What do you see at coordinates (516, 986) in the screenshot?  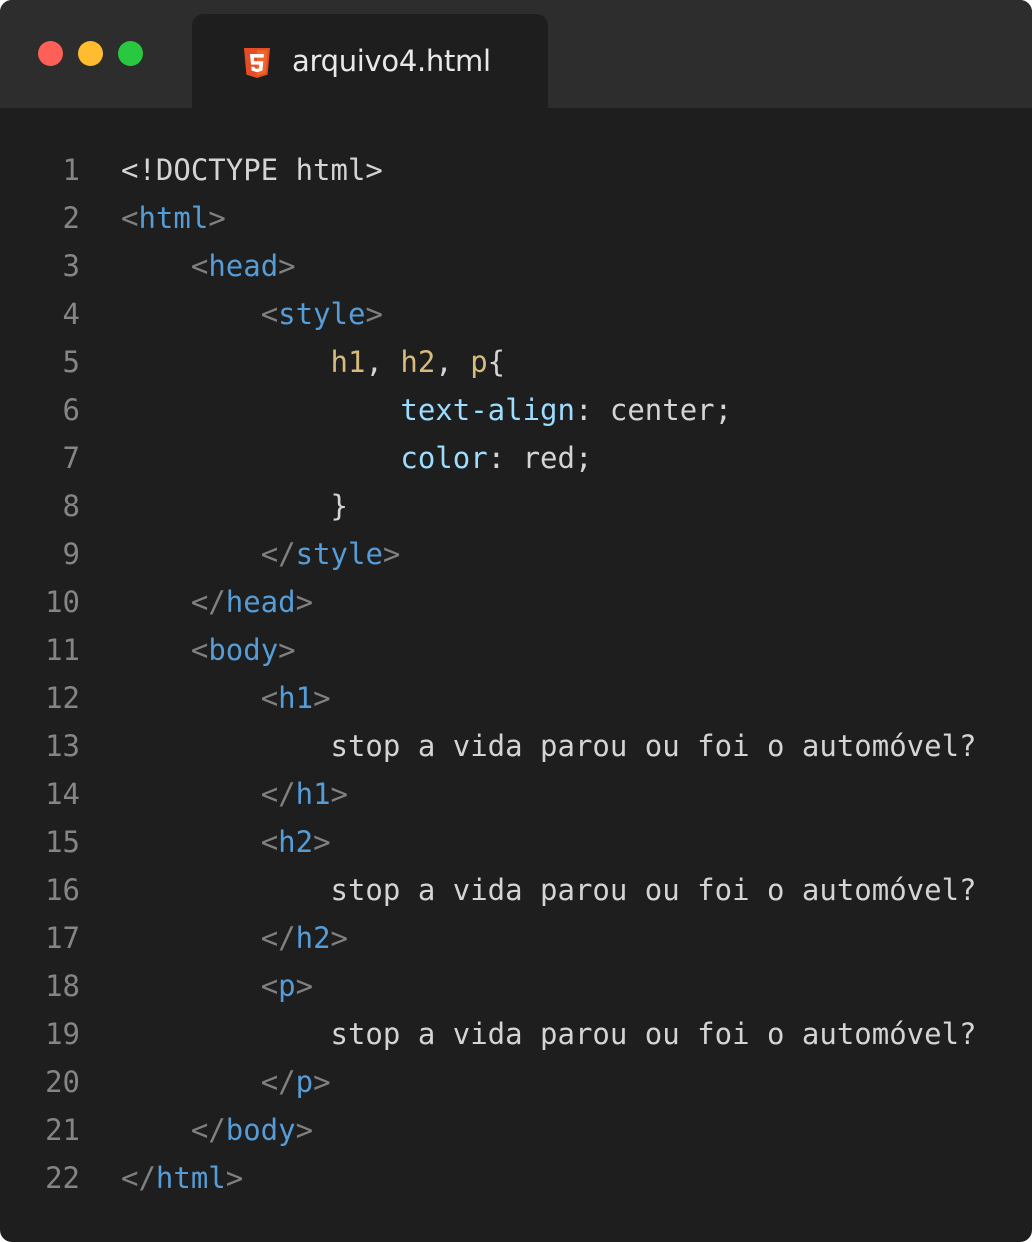 I see `code-line: 18 <p>` at bounding box center [516, 986].